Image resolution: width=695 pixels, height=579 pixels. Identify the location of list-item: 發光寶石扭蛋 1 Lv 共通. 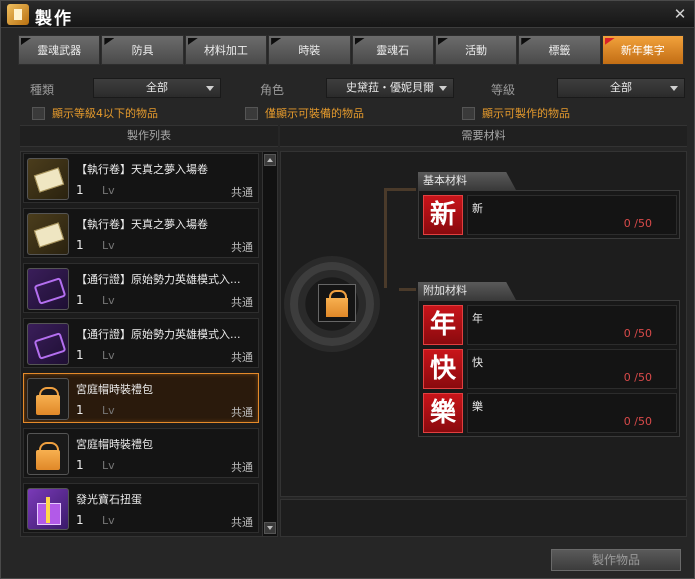
(141, 508).